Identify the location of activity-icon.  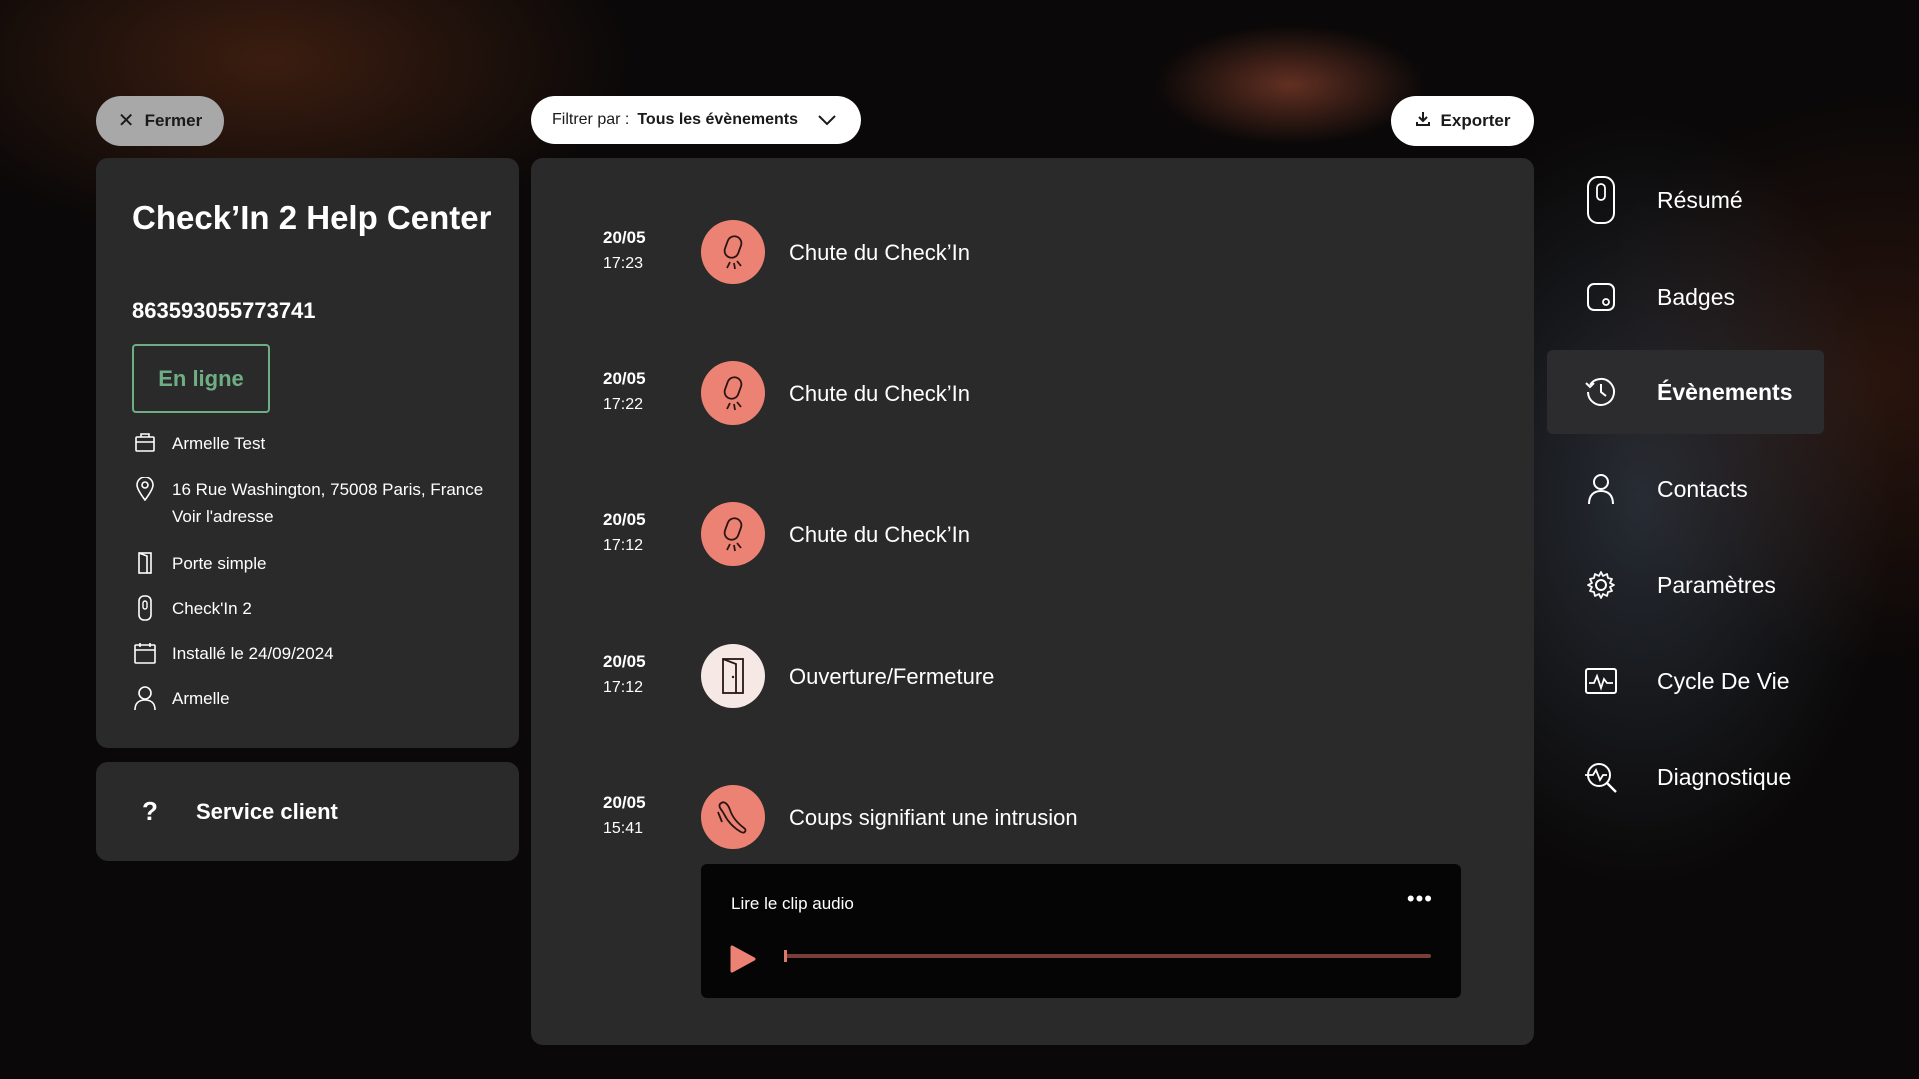
(1601, 681).